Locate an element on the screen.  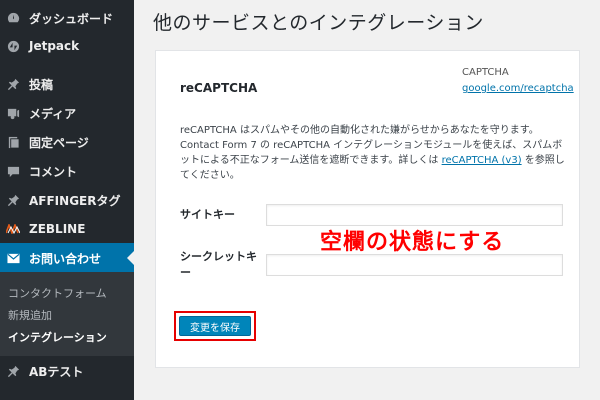
sidebar-item-dashboard: ダッシュボード is located at coordinates (67, 18).